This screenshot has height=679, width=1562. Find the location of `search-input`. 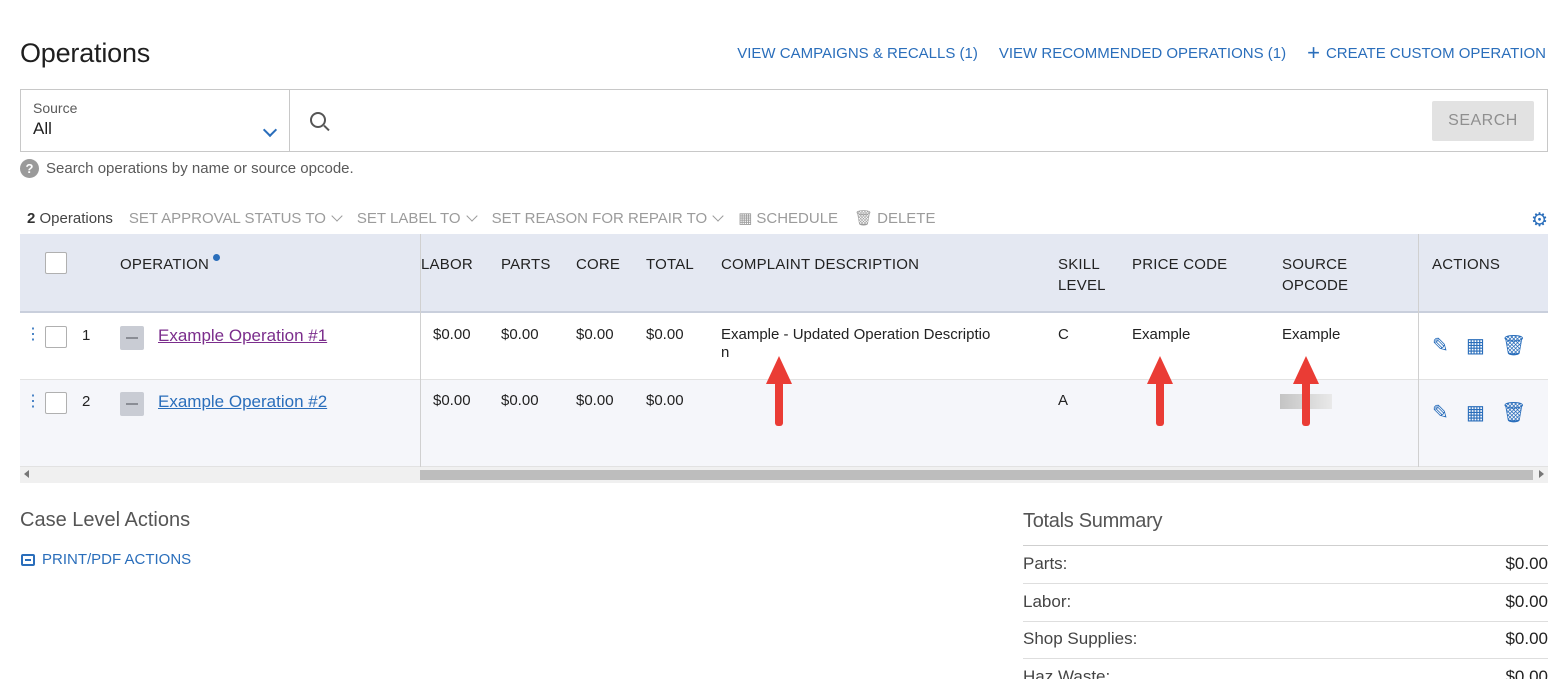

search-input is located at coordinates (880, 120).